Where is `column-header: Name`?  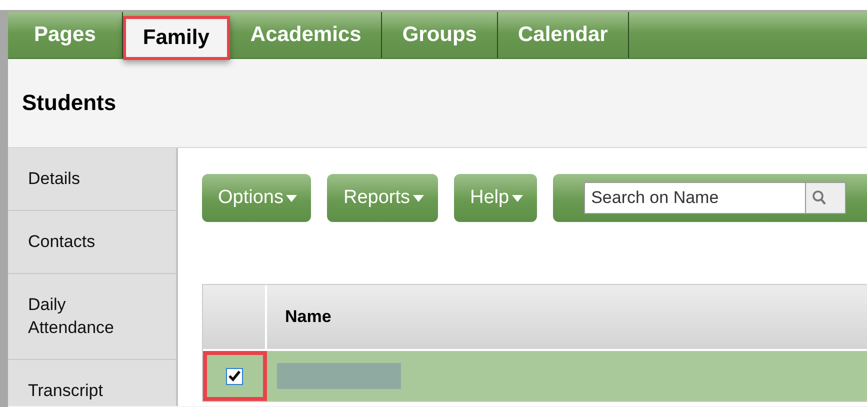 column-header: Name is located at coordinates (308, 317).